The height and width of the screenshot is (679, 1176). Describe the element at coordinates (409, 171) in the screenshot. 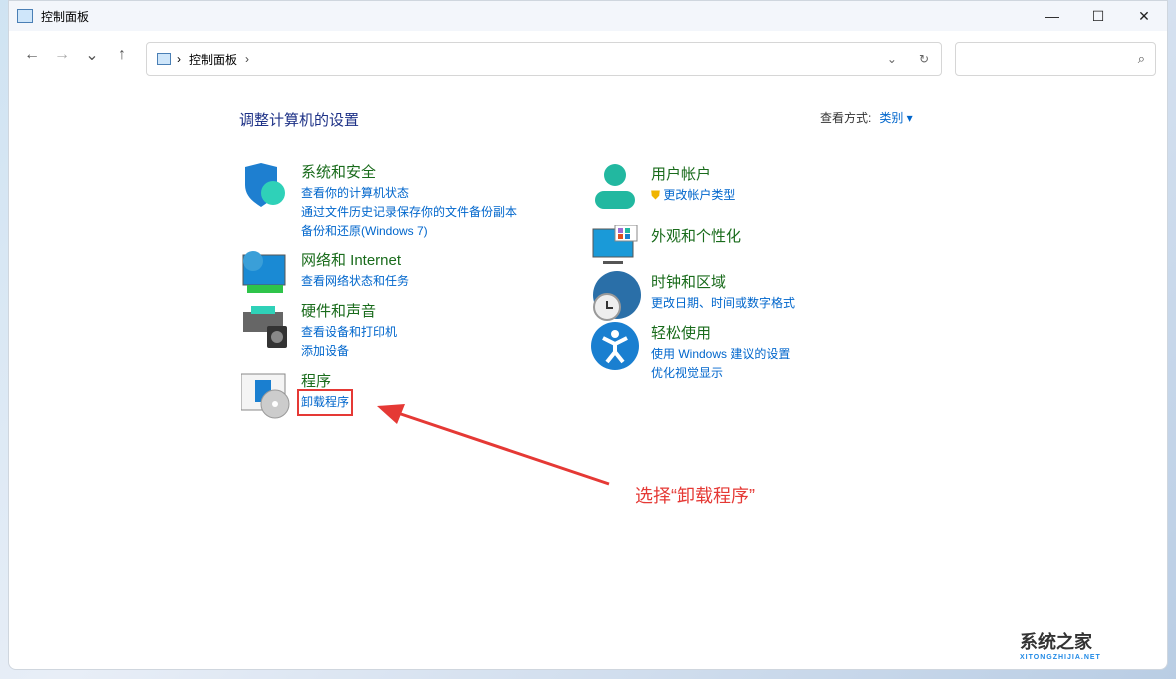

I see `category-title: 系统和安全` at that location.